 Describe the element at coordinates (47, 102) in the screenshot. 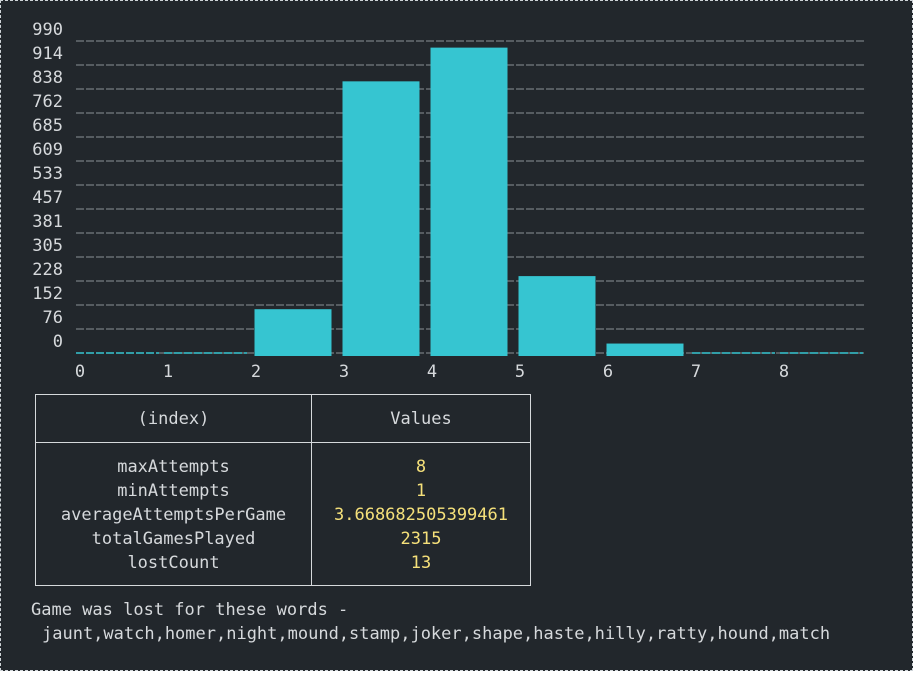

I see `y-tick-label: 762` at that location.